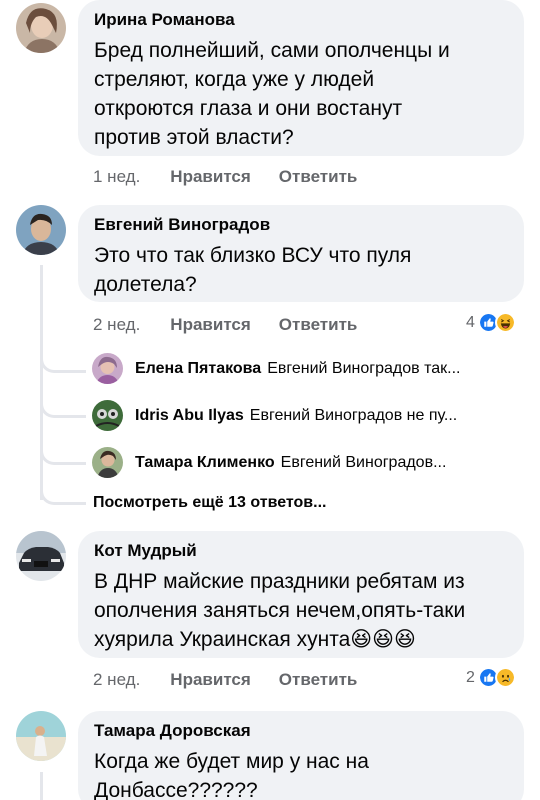  Describe the element at coordinates (505, 677) in the screenshot. I see `sad-icon` at that location.